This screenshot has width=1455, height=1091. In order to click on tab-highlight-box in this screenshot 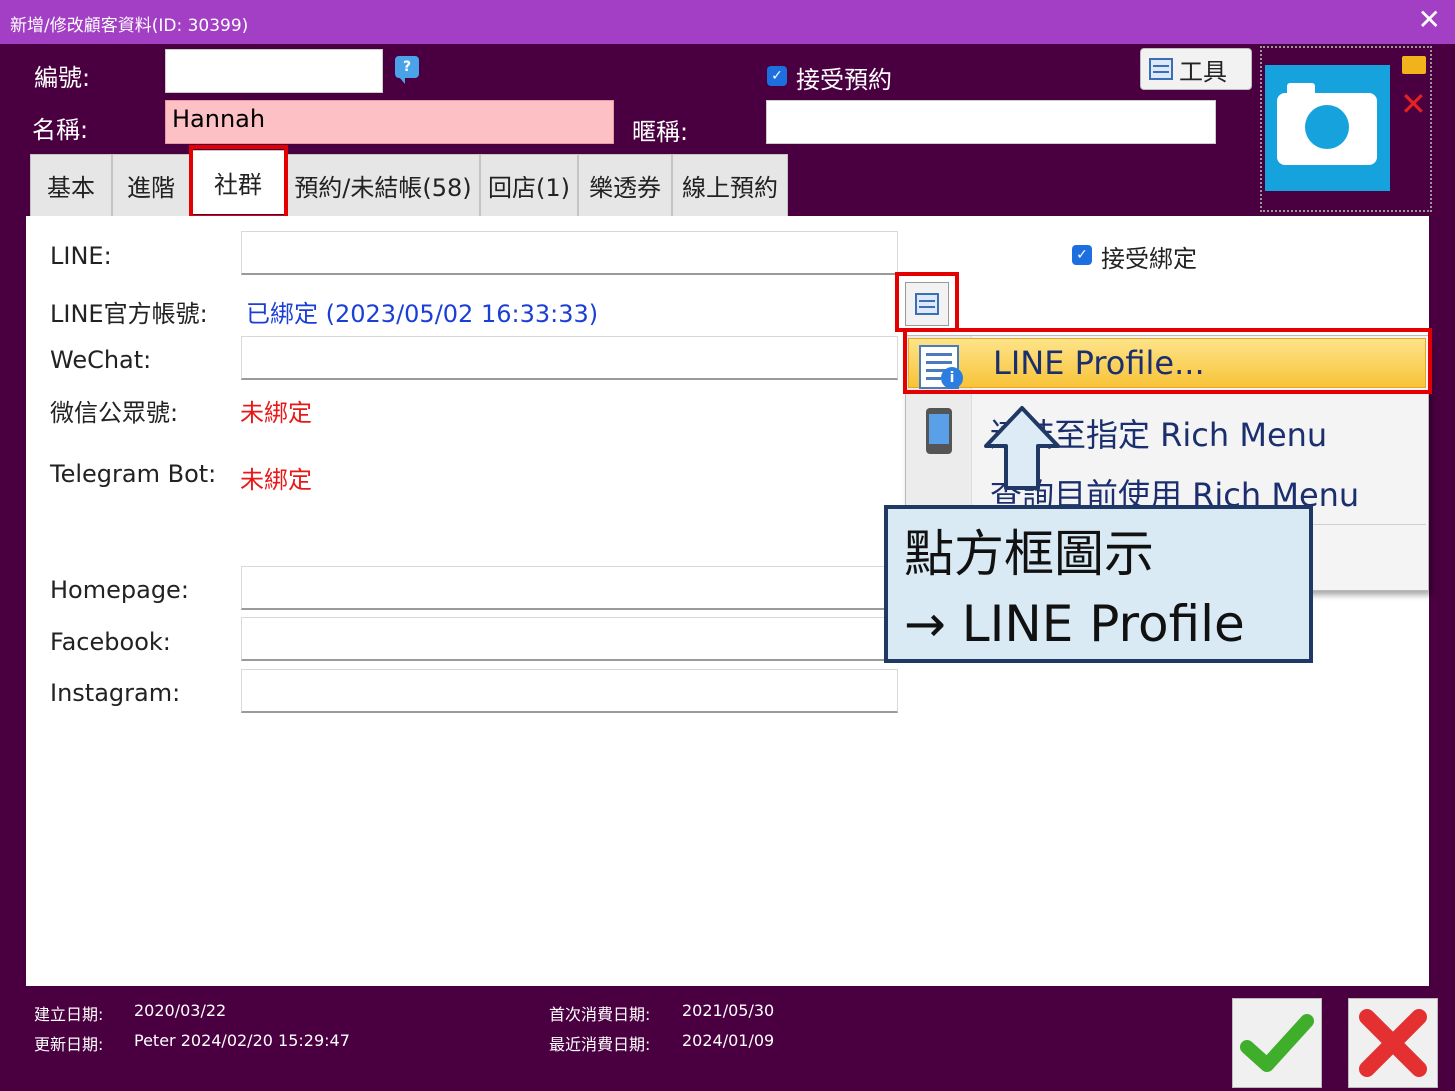, I will do `click(238, 182)`.